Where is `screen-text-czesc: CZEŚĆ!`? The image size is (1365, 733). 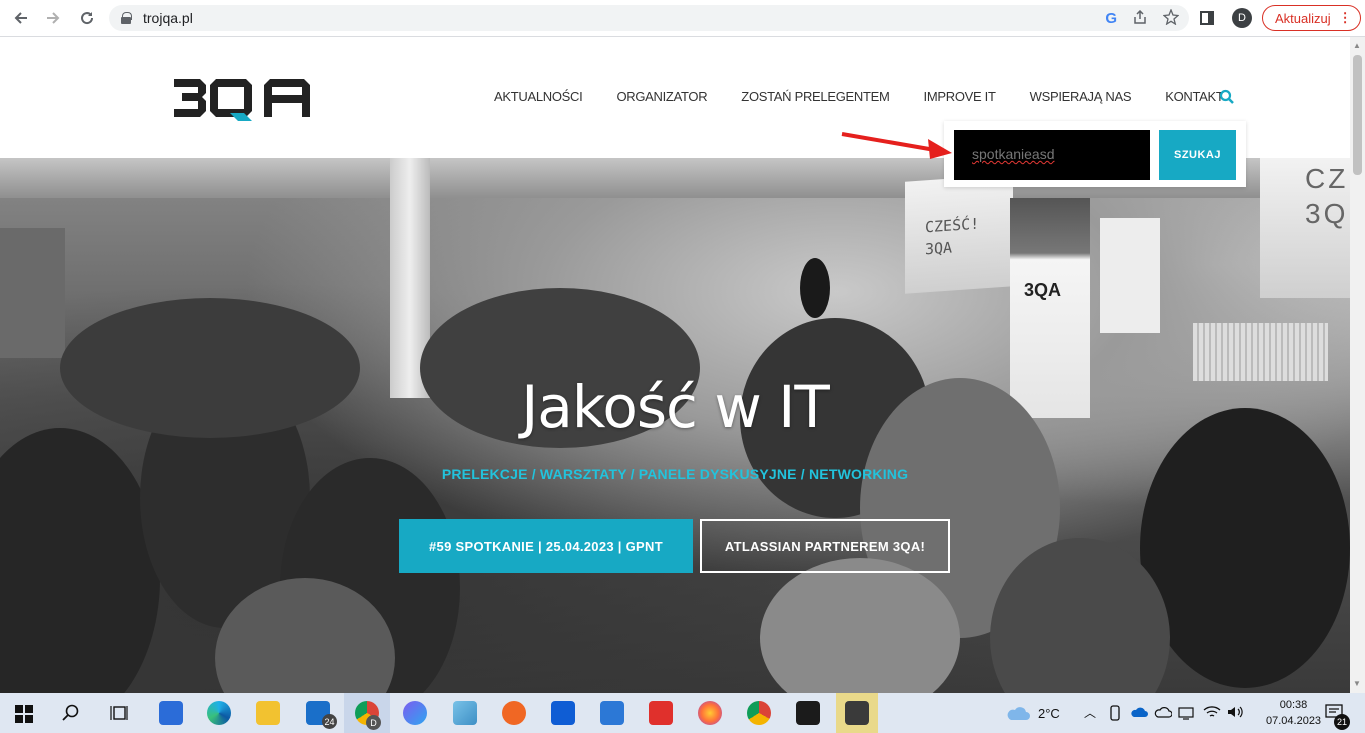
screen-text-czesc: CZEŚĆ! is located at coordinates (952, 225).